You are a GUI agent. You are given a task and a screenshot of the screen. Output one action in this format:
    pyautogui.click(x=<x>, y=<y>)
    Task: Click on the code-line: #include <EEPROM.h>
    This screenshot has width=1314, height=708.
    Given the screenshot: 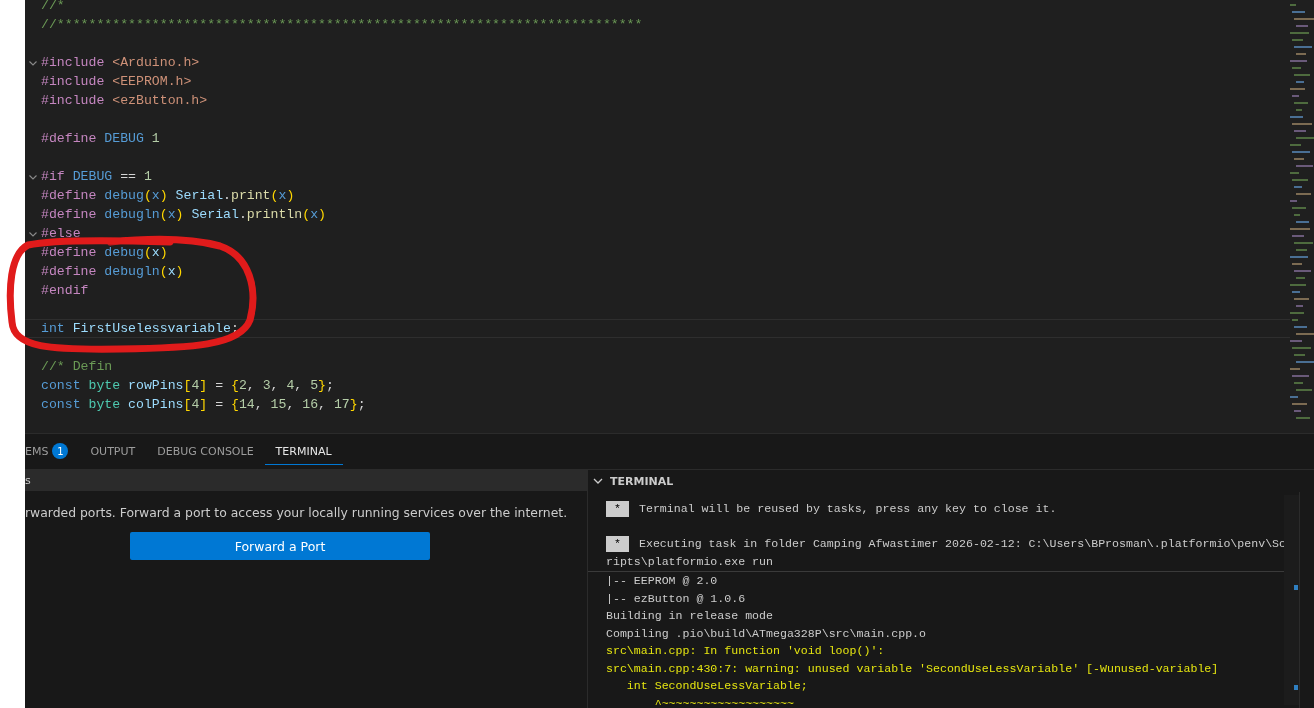 What is the action you would take?
    pyautogui.click(x=116, y=82)
    